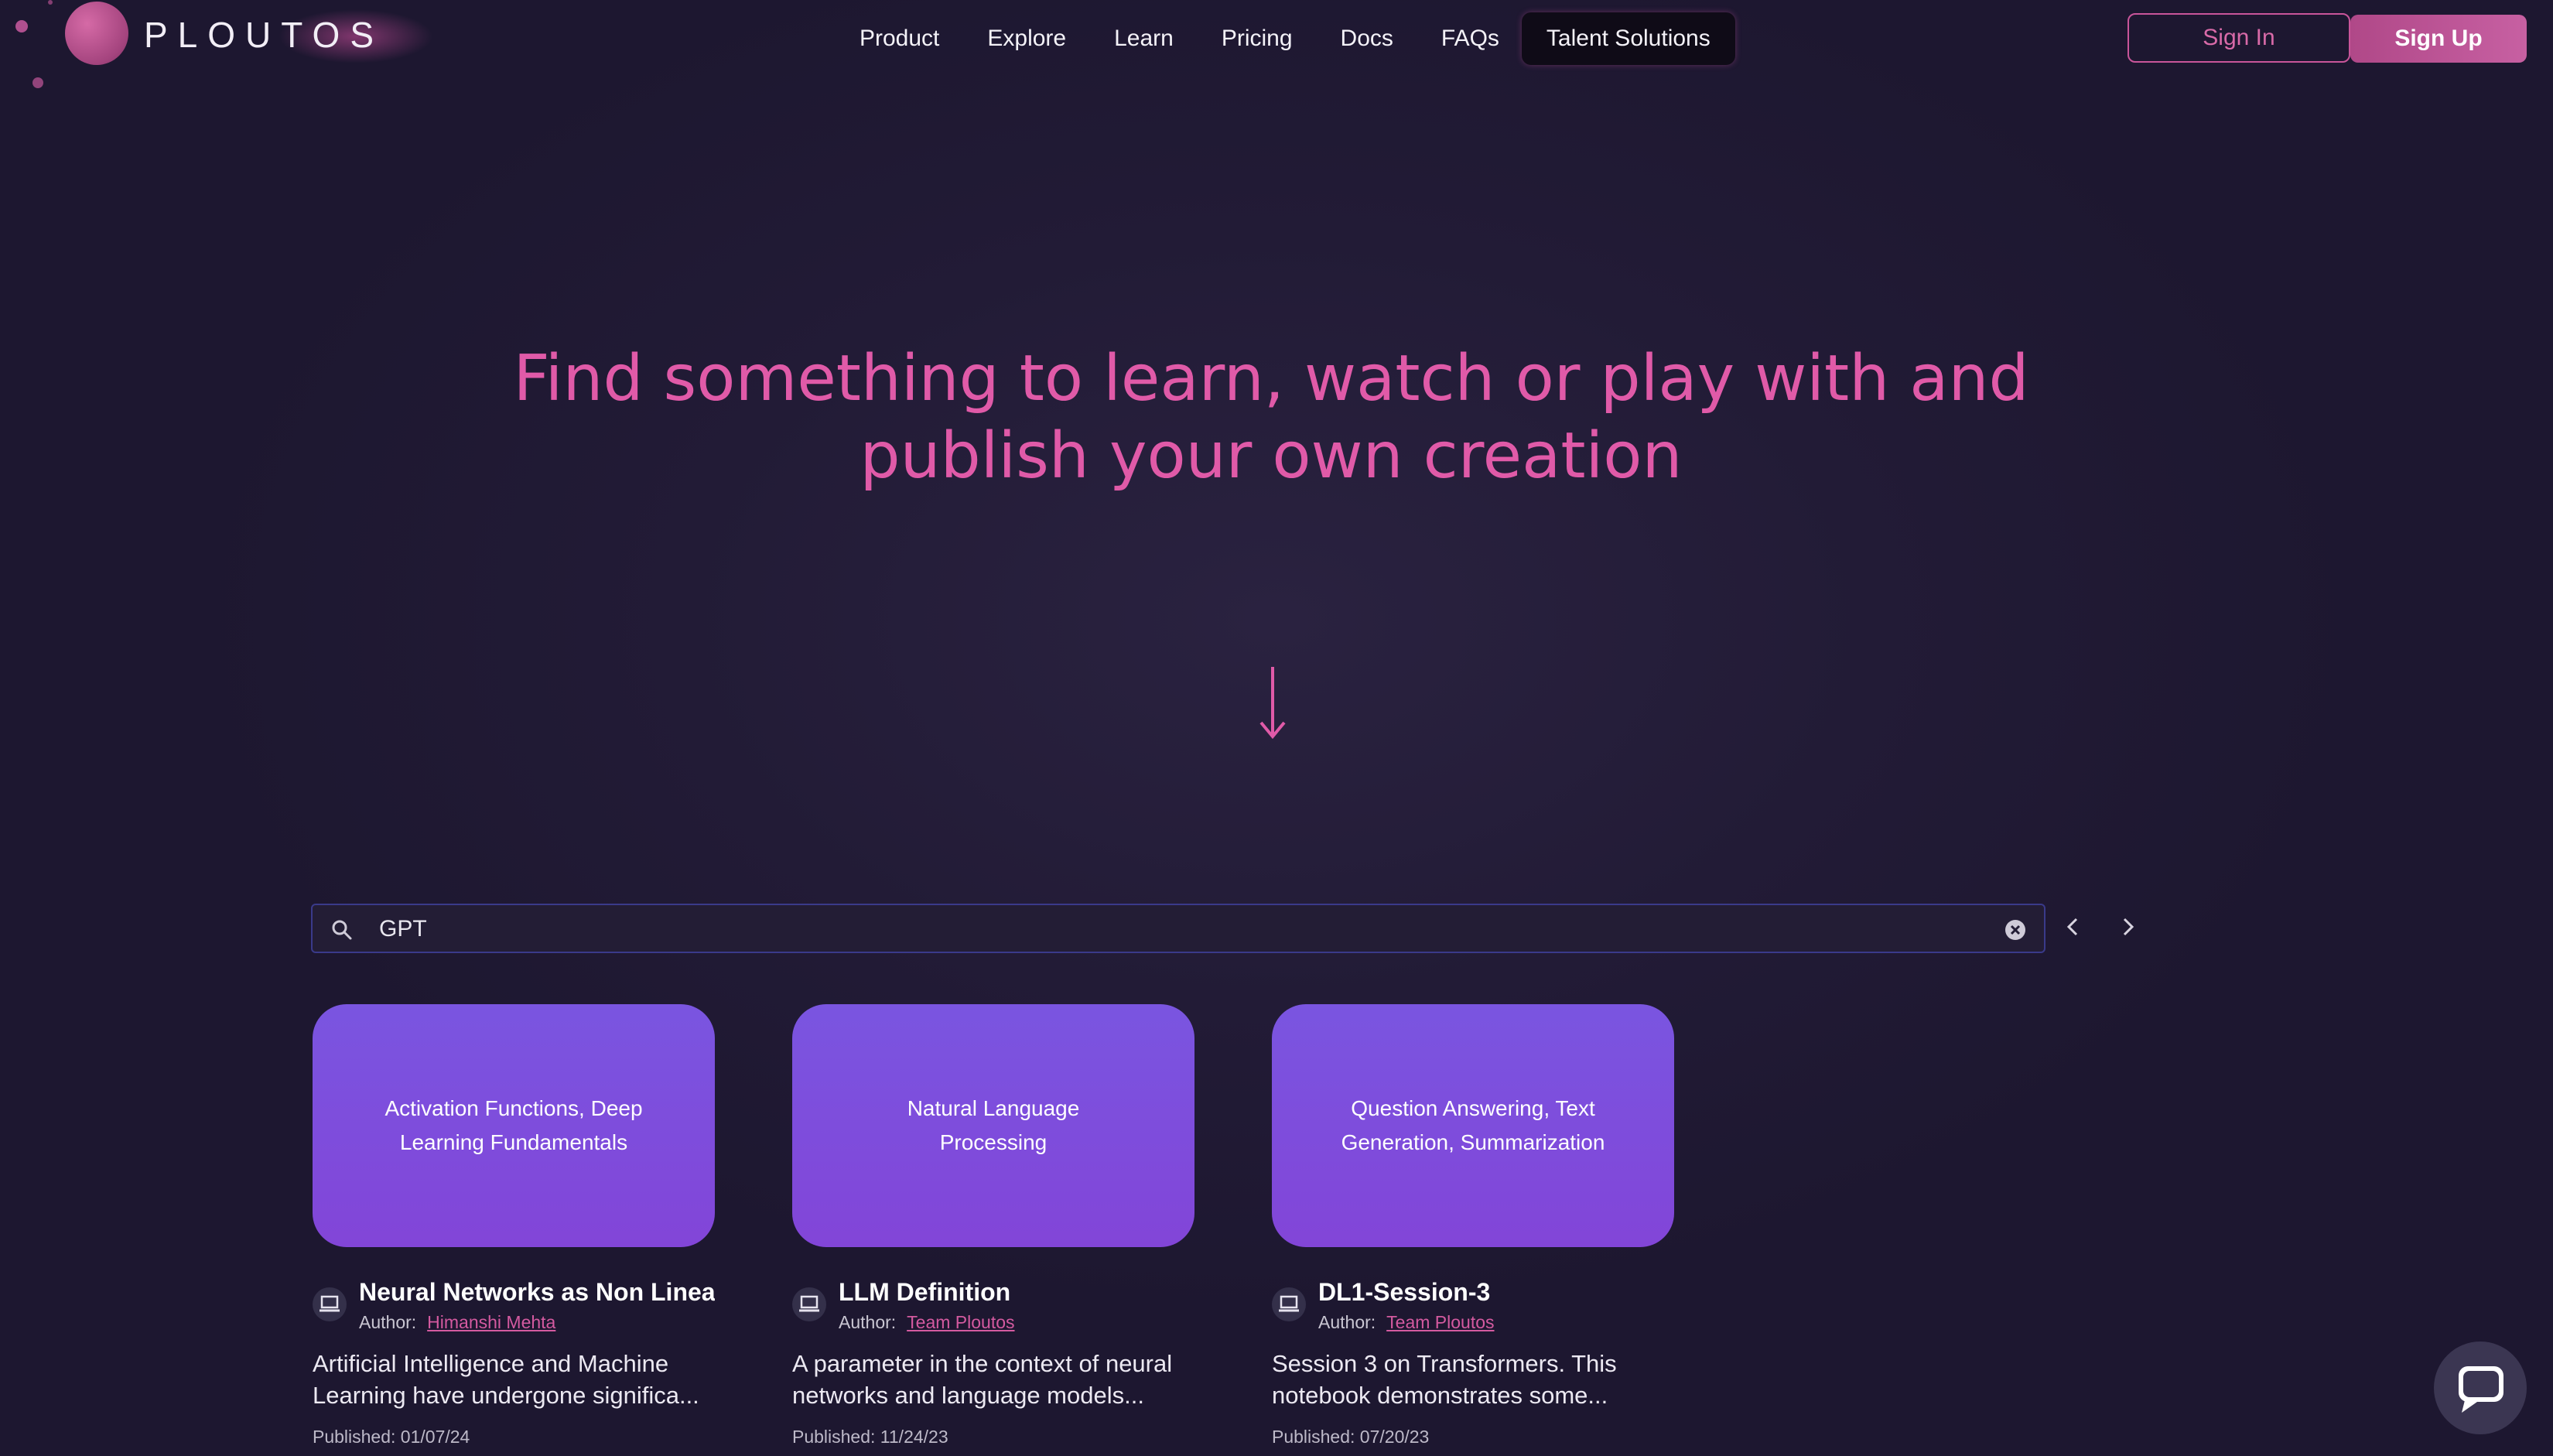 The height and width of the screenshot is (1456, 2553). Describe the element at coordinates (1257, 38) in the screenshot. I see `nav-pricing: Pricing` at that location.